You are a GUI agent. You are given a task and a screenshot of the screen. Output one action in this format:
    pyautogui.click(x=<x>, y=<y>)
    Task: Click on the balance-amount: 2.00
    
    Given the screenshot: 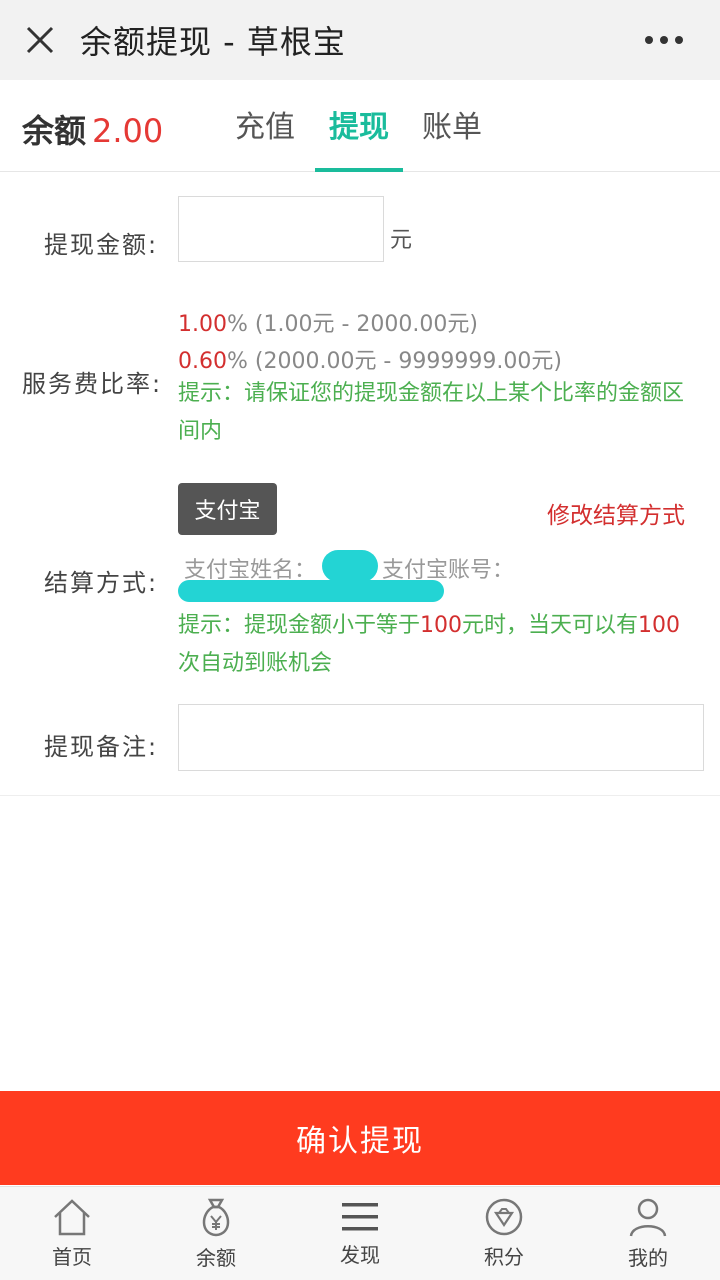 What is the action you would take?
    pyautogui.click(x=128, y=131)
    